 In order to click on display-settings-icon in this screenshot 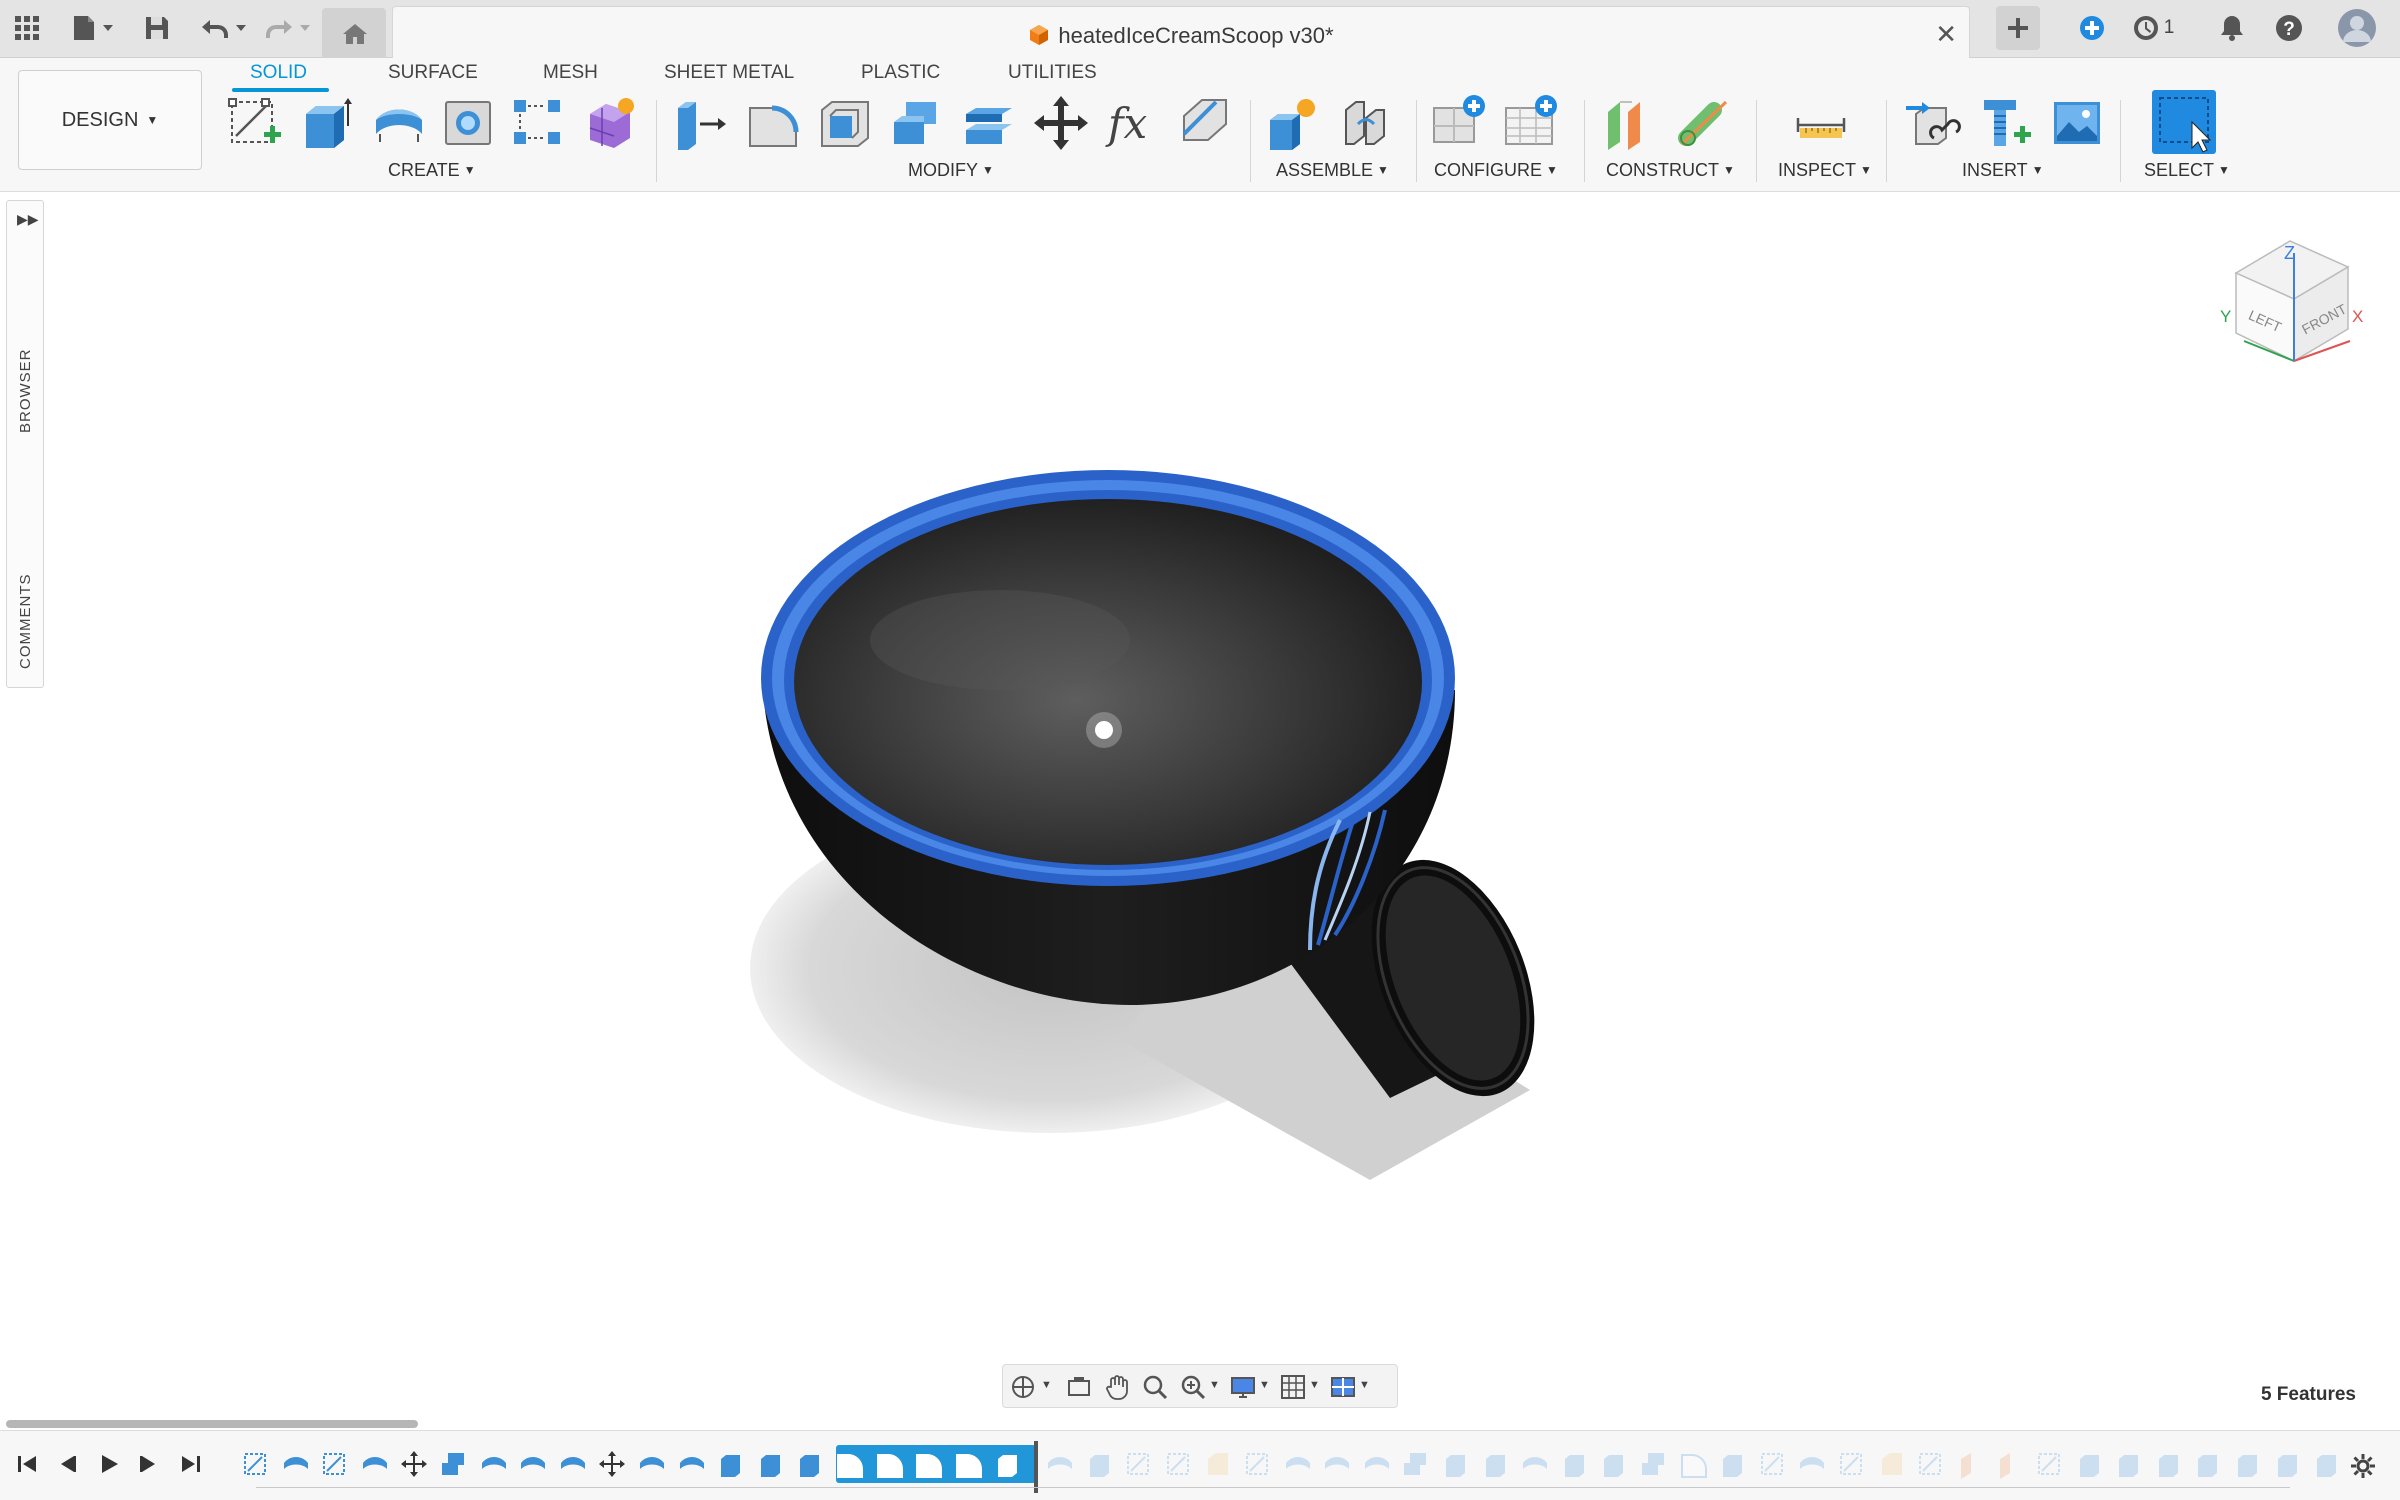, I will do `click(1243, 1387)`.